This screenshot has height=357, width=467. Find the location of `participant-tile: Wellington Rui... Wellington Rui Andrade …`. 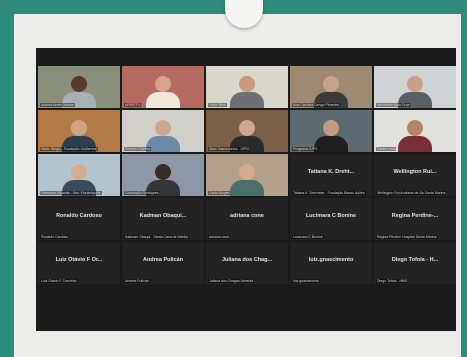

participant-tile: Wellington Rui... Wellington Rui Andrade … is located at coordinates (415, 175).